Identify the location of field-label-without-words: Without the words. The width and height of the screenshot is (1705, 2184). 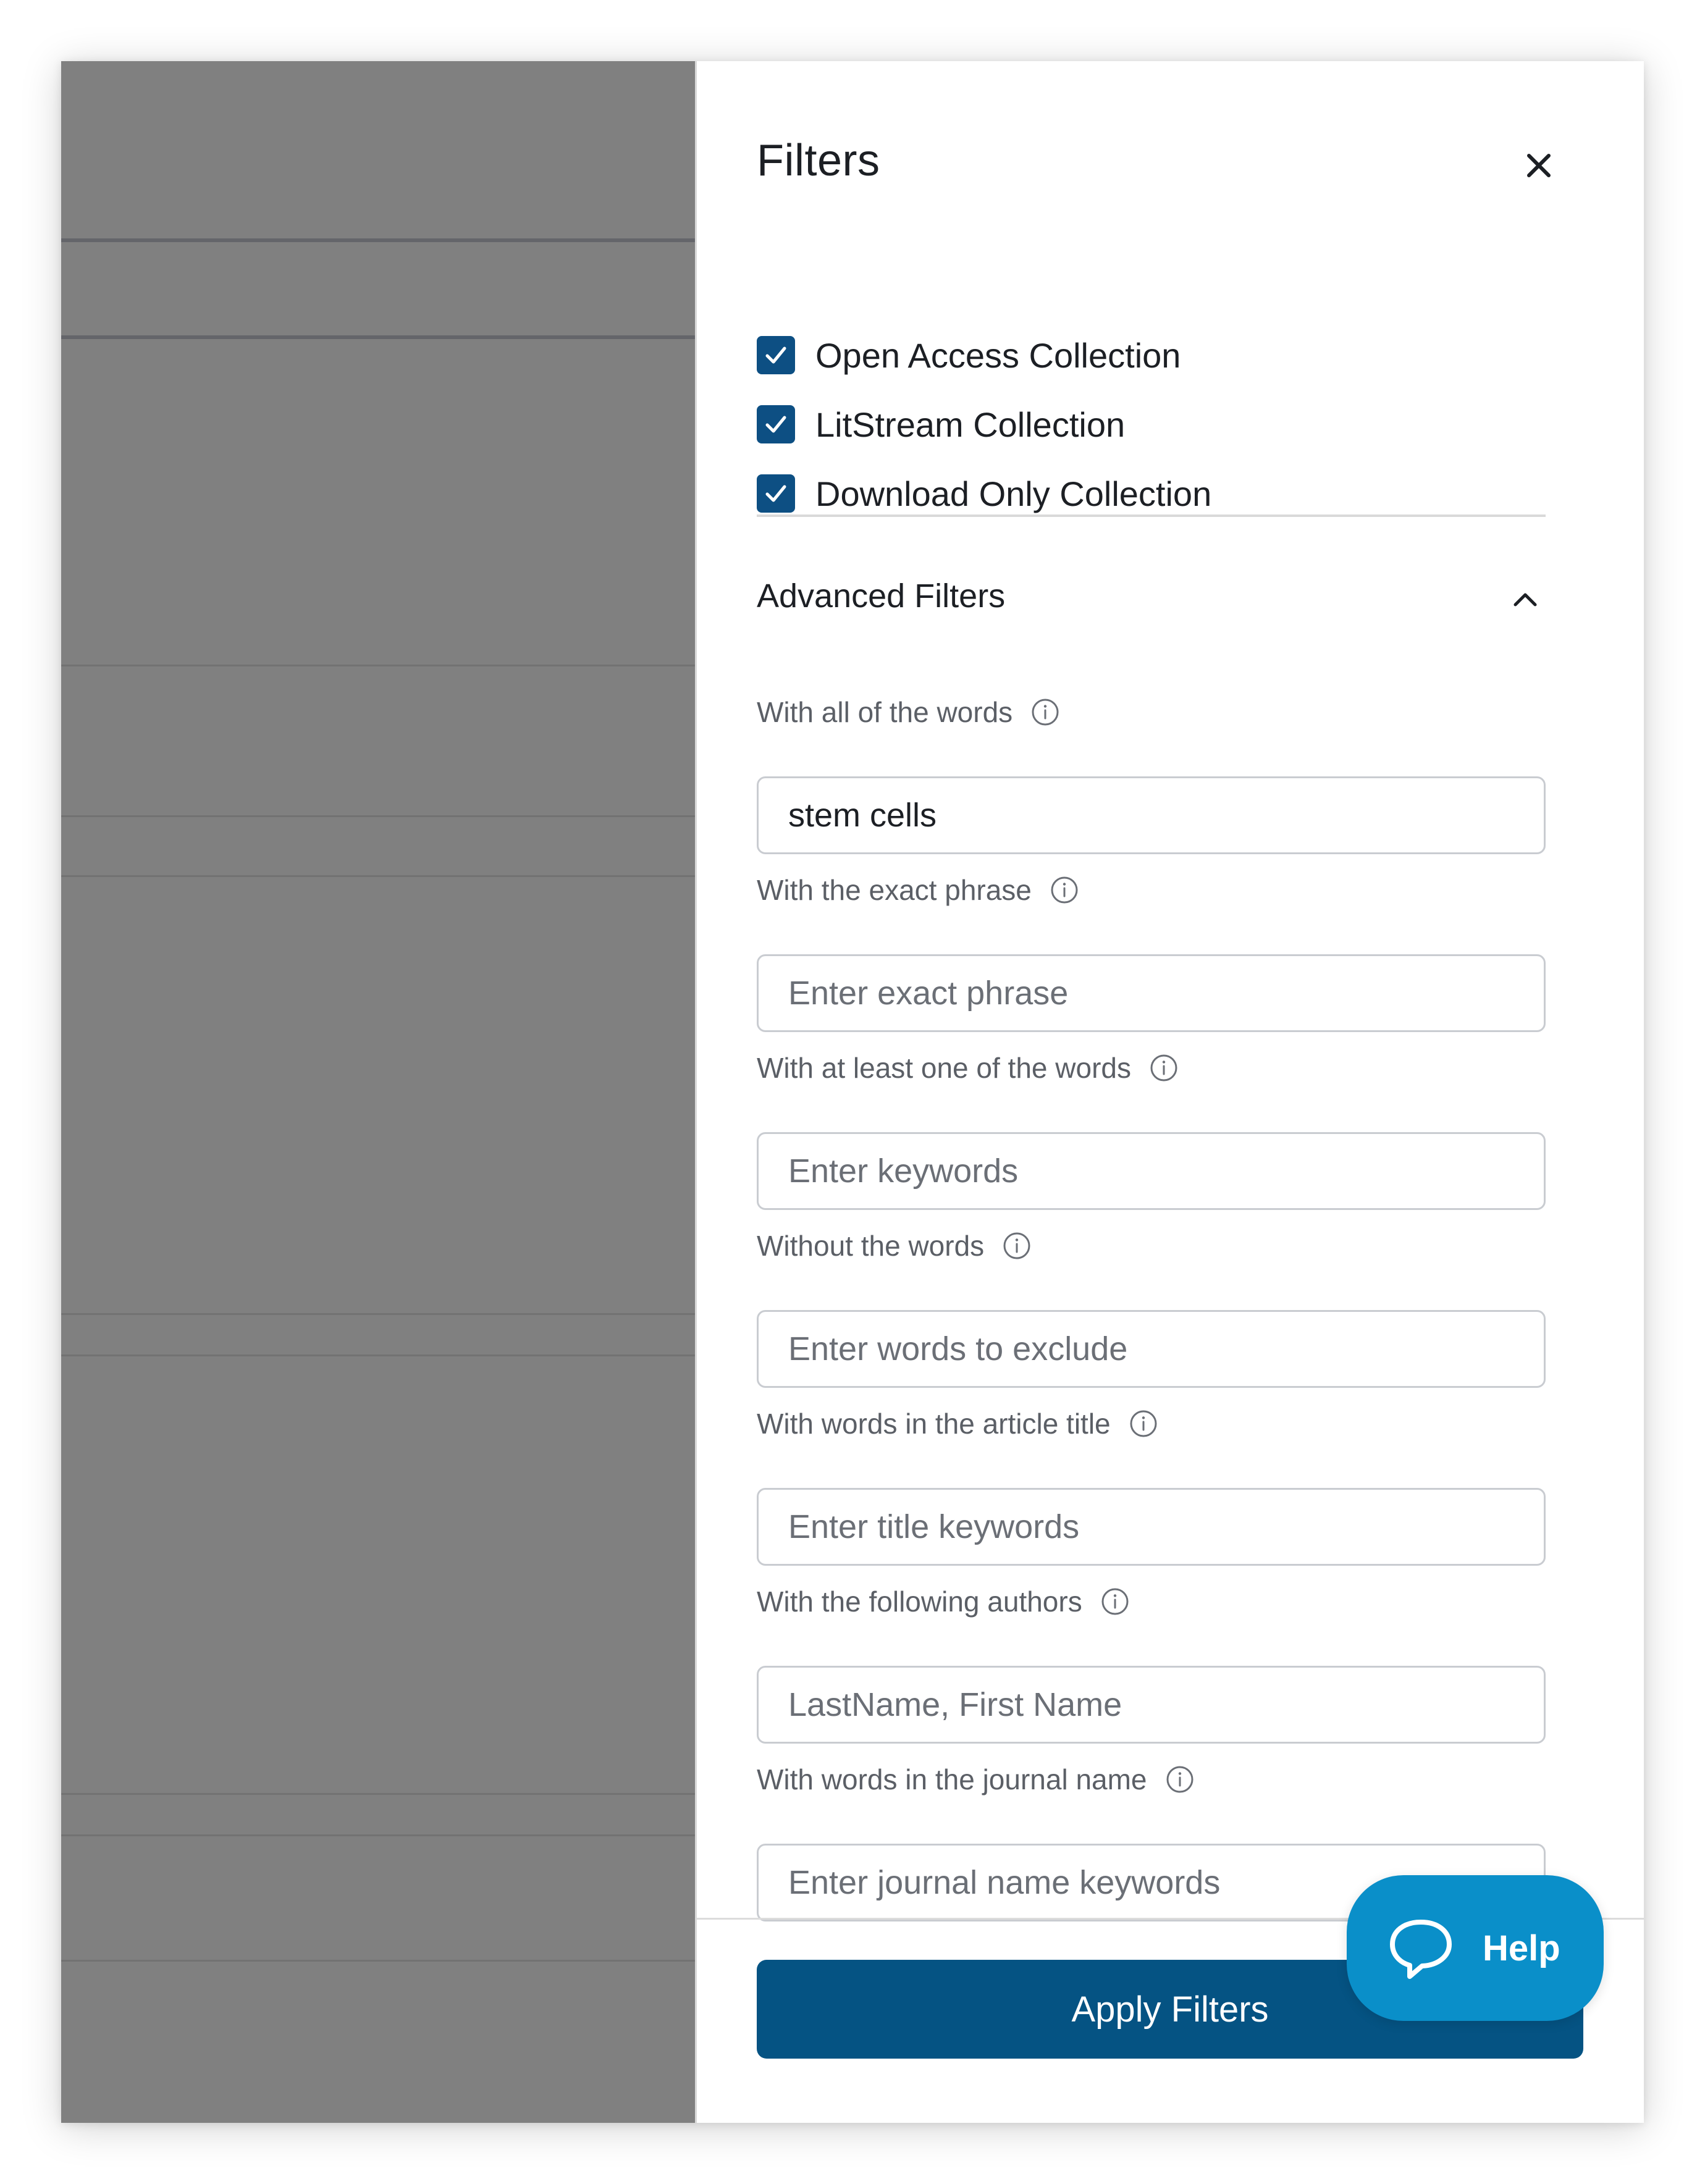
(894, 1246).